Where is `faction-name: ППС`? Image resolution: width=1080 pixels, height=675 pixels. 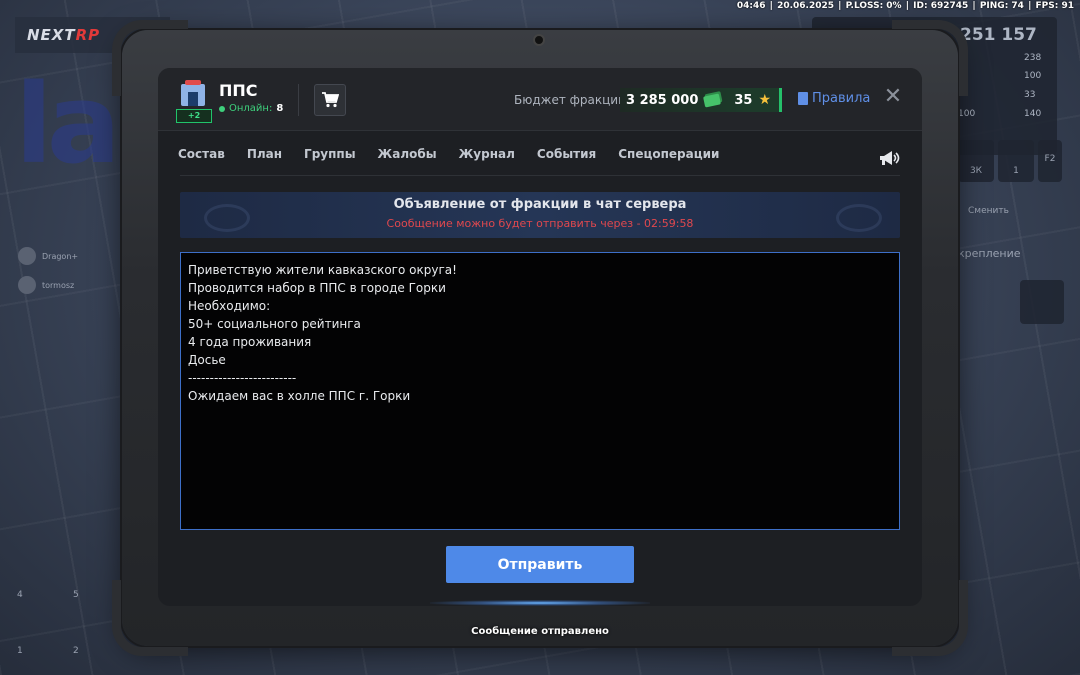 faction-name: ППС is located at coordinates (238, 90).